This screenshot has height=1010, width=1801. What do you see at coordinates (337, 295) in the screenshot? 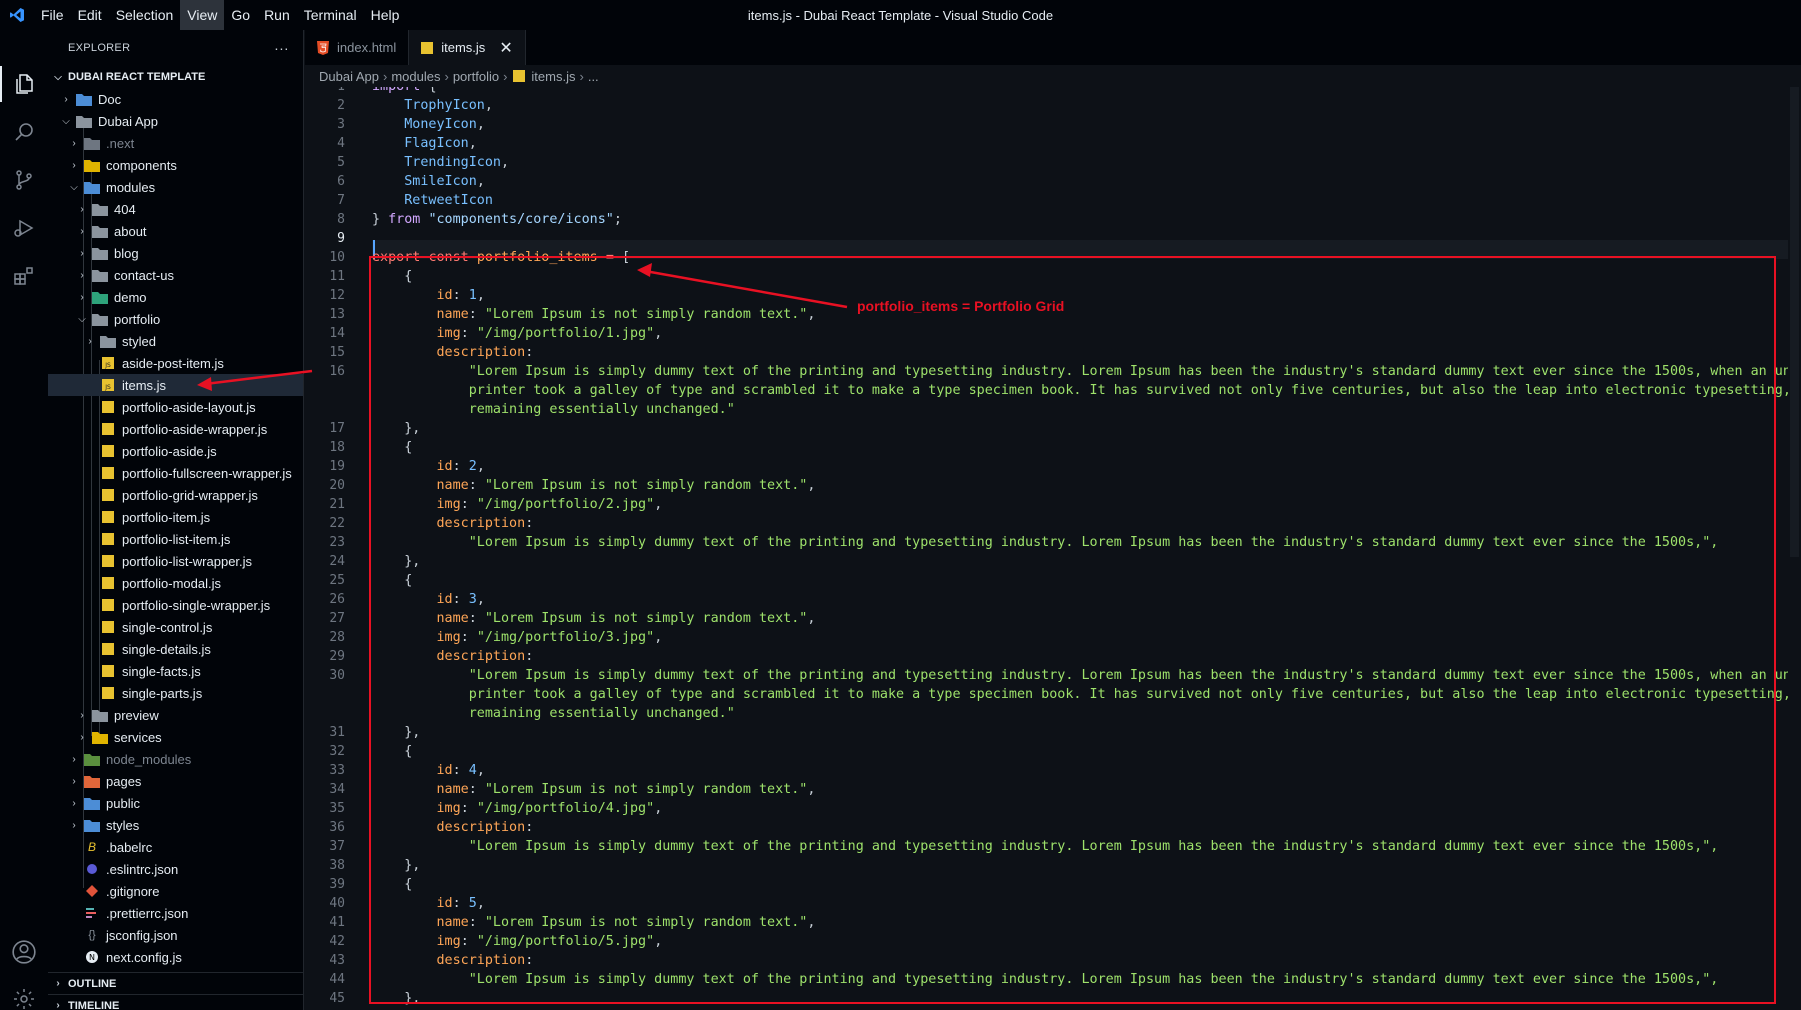
I see `line-number: 12` at bounding box center [337, 295].